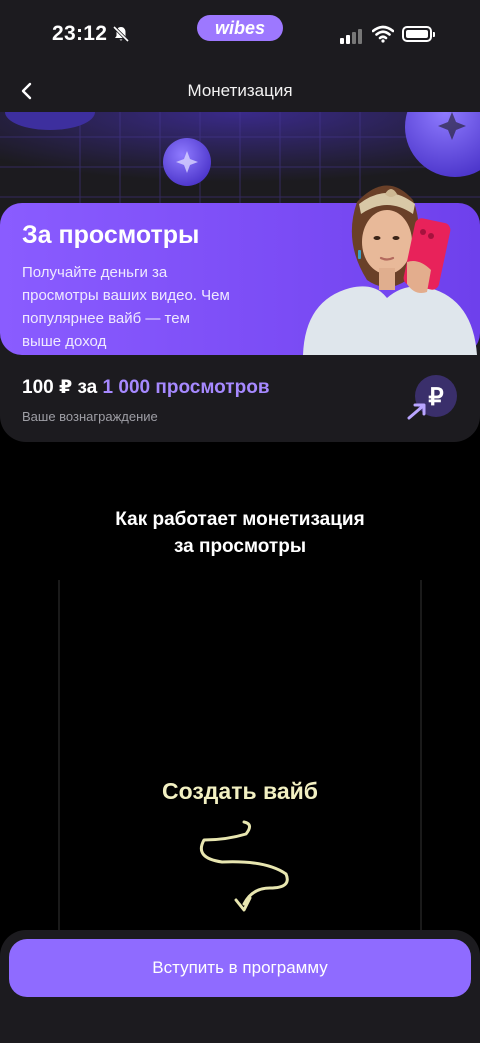  Describe the element at coordinates (111, 235) in the screenshot. I see `banner-title: За просмотры` at that location.